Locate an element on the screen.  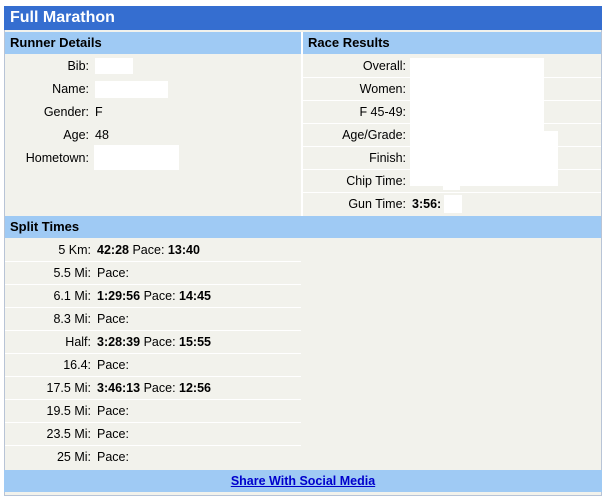
split-values: 3:28:39 Pace: 15:55 is located at coordinates (154, 342).